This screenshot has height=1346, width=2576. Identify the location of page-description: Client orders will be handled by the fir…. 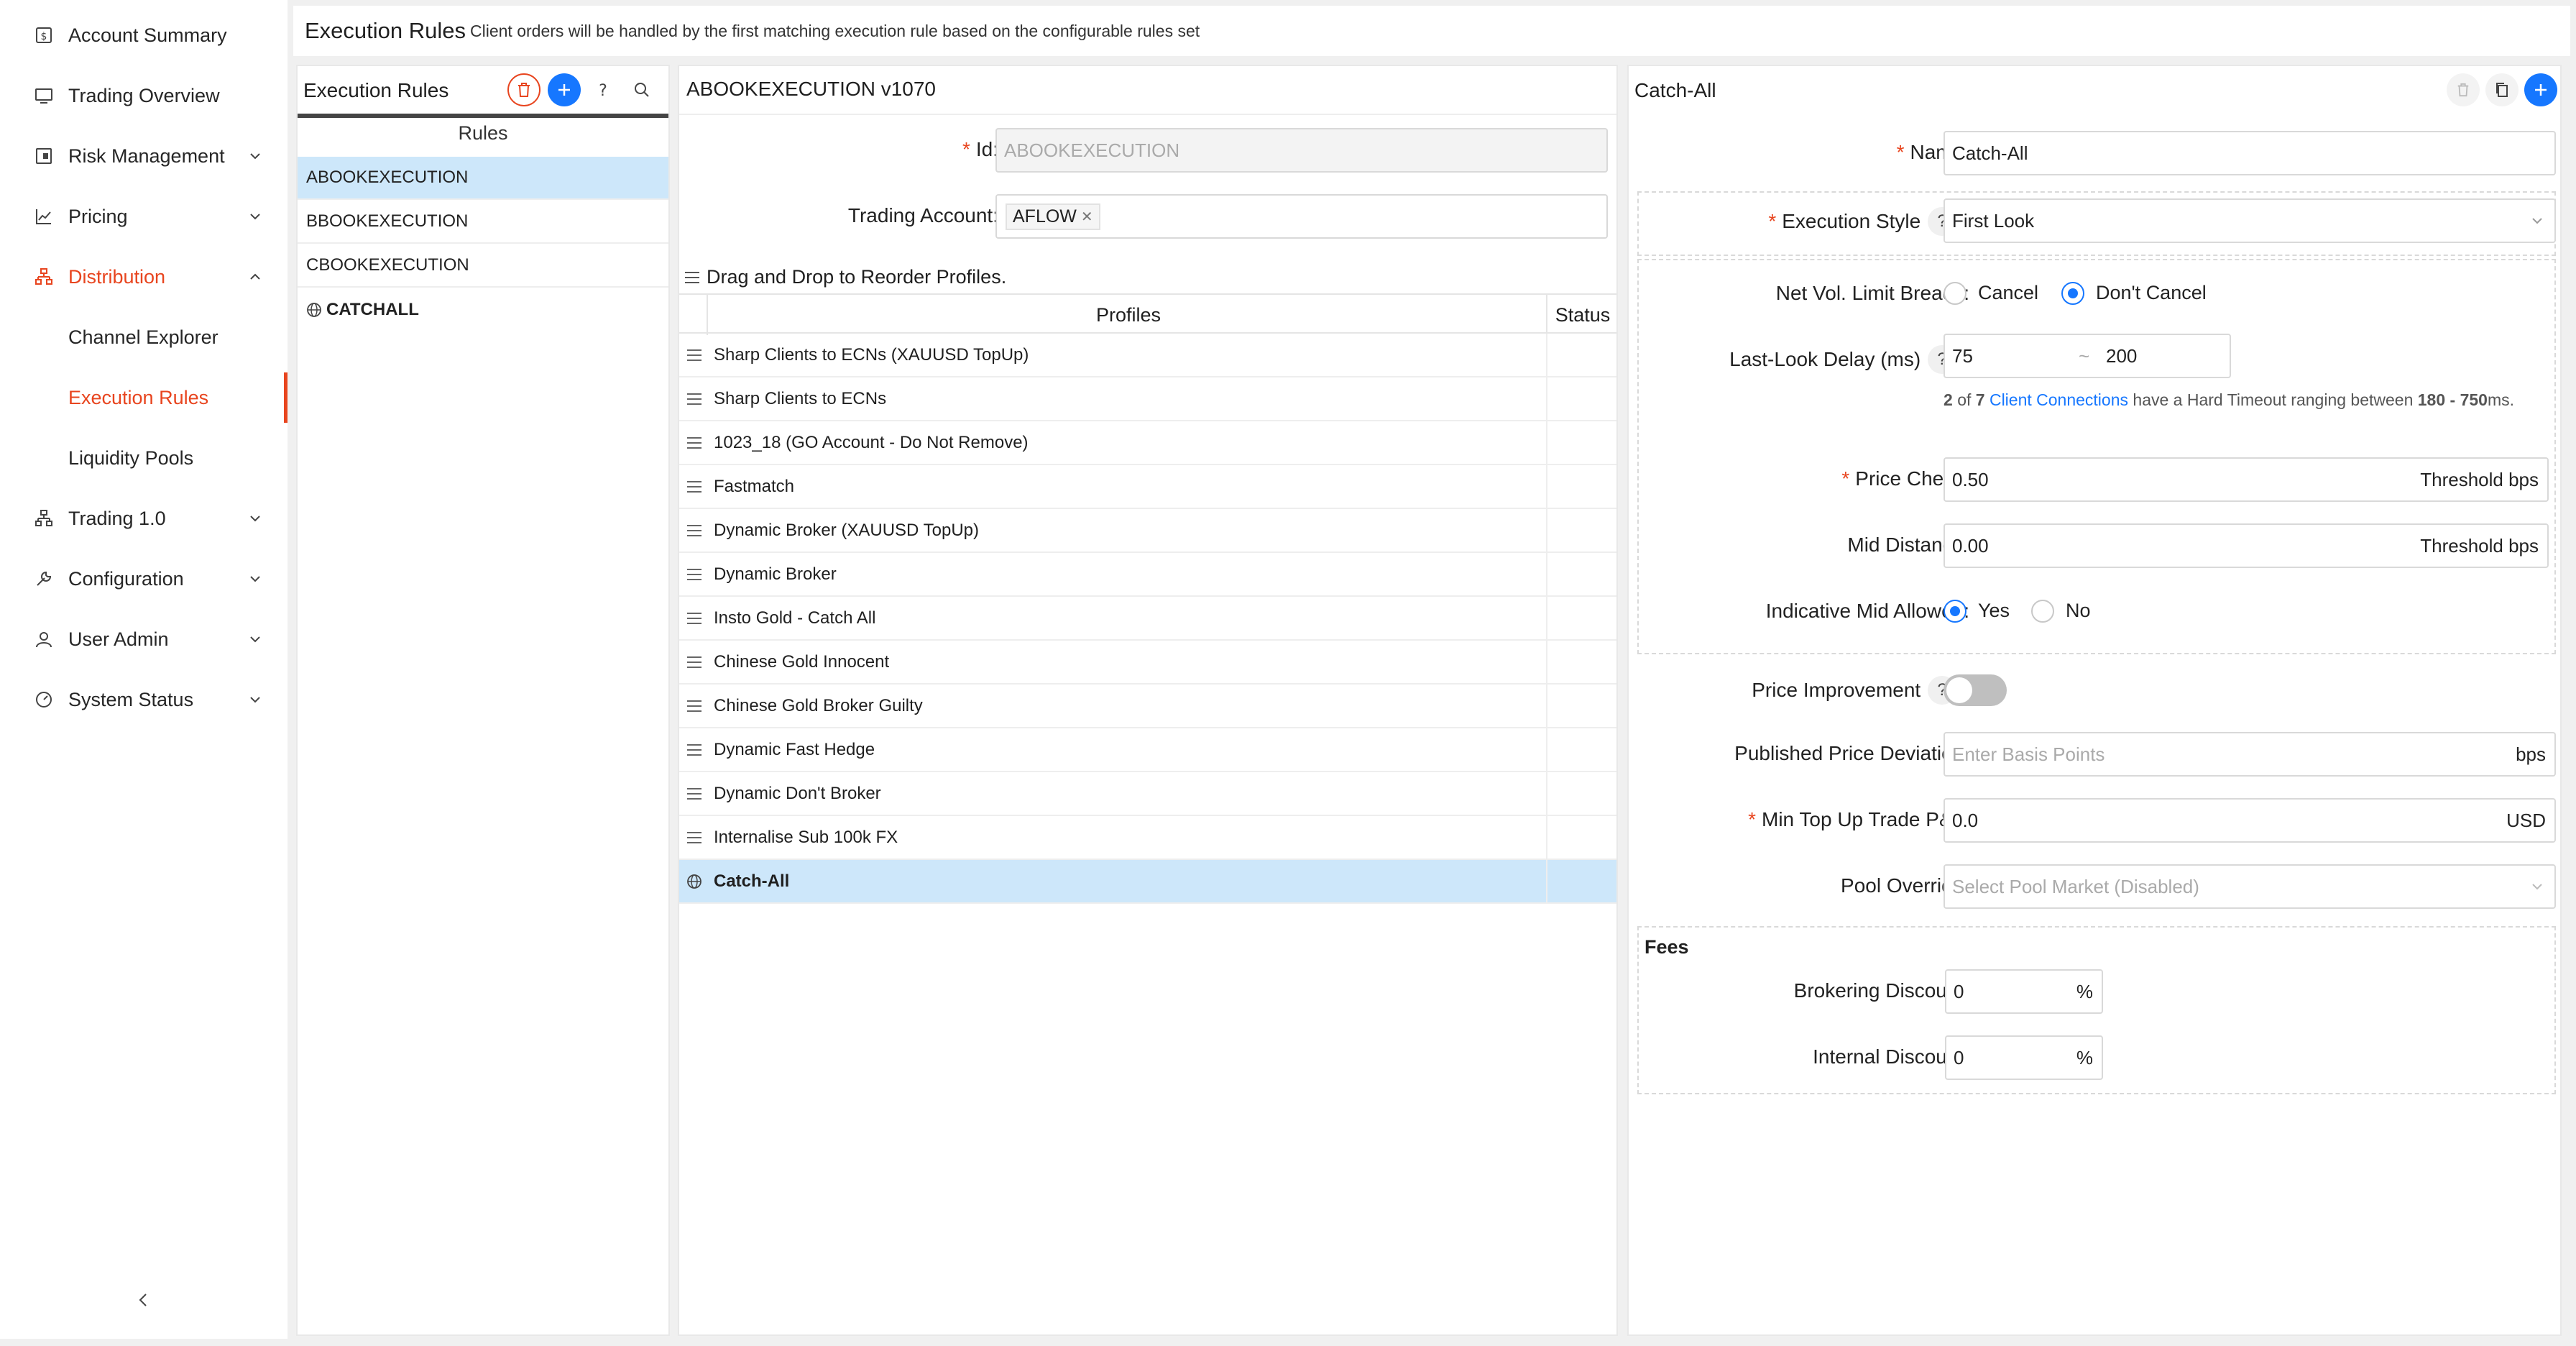
(835, 30).